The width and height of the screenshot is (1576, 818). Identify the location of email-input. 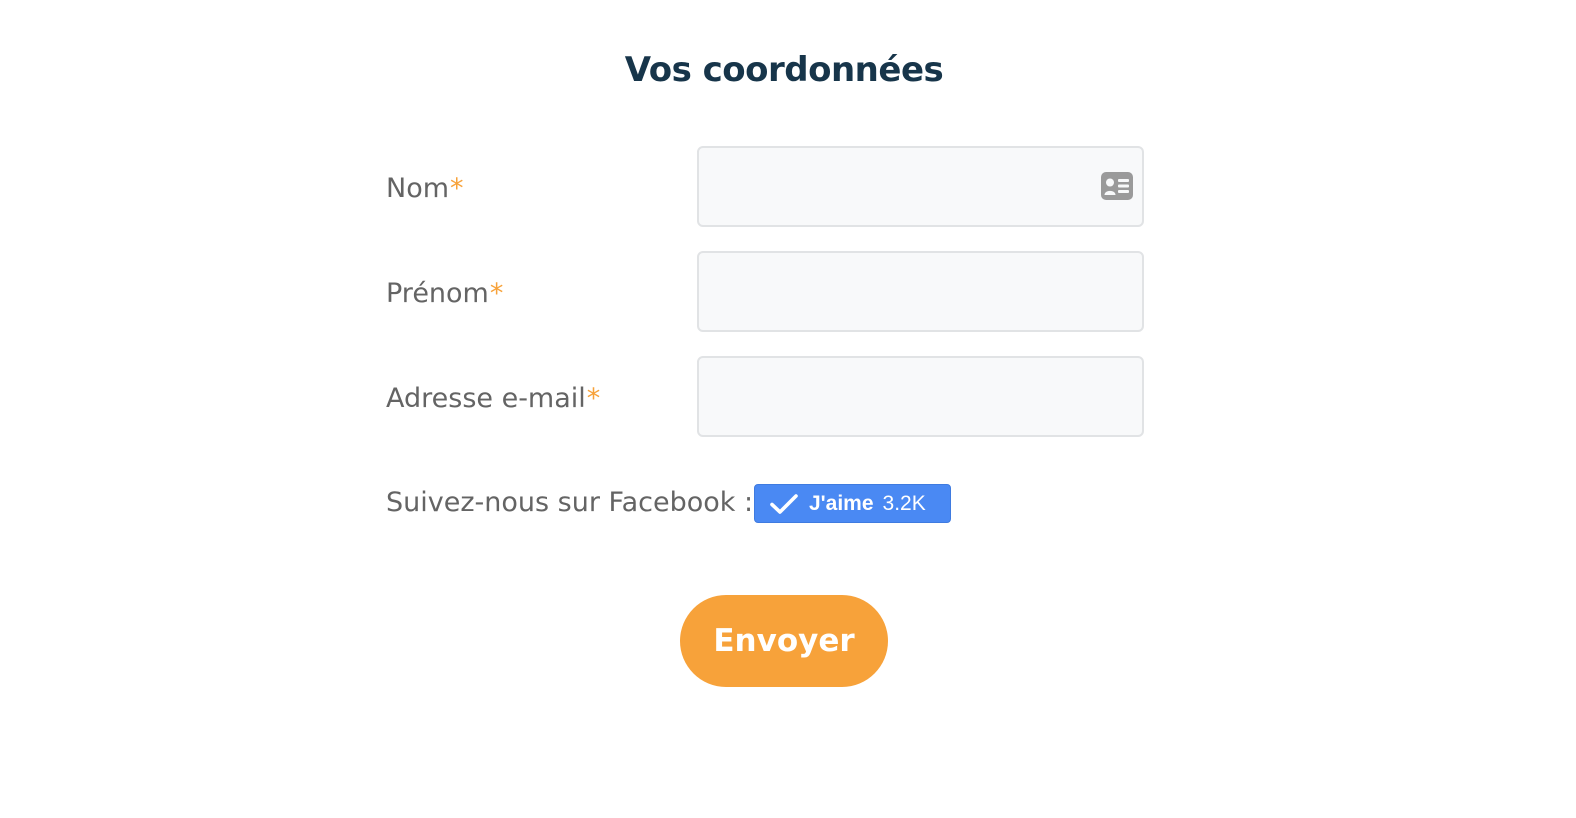
(920, 396).